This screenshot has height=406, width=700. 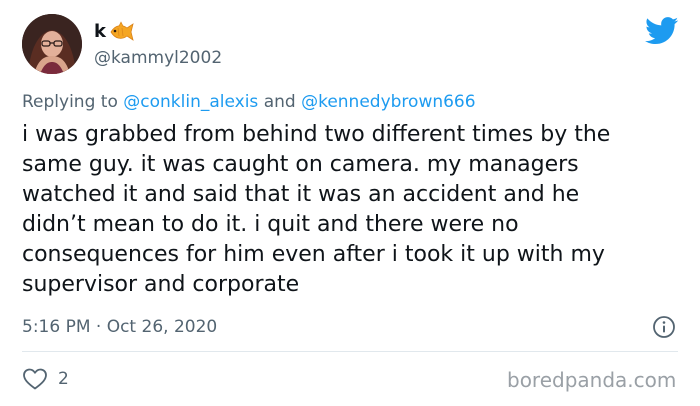 What do you see at coordinates (35, 379) in the screenshot?
I see `heart-icon` at bounding box center [35, 379].